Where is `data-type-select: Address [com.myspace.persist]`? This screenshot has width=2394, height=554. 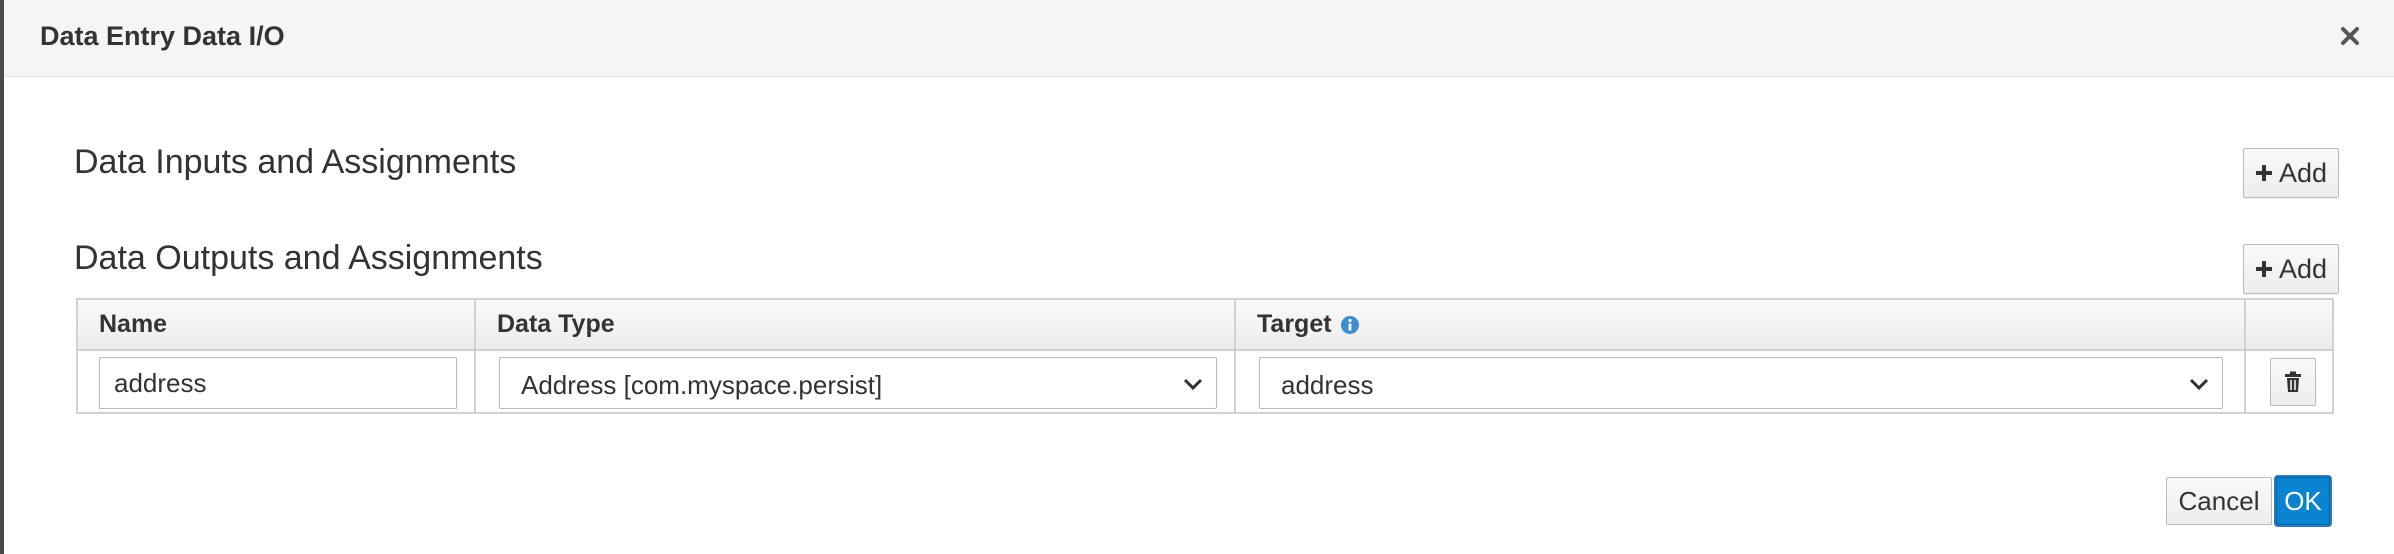
data-type-select: Address [com.myspace.persist] is located at coordinates (858, 383).